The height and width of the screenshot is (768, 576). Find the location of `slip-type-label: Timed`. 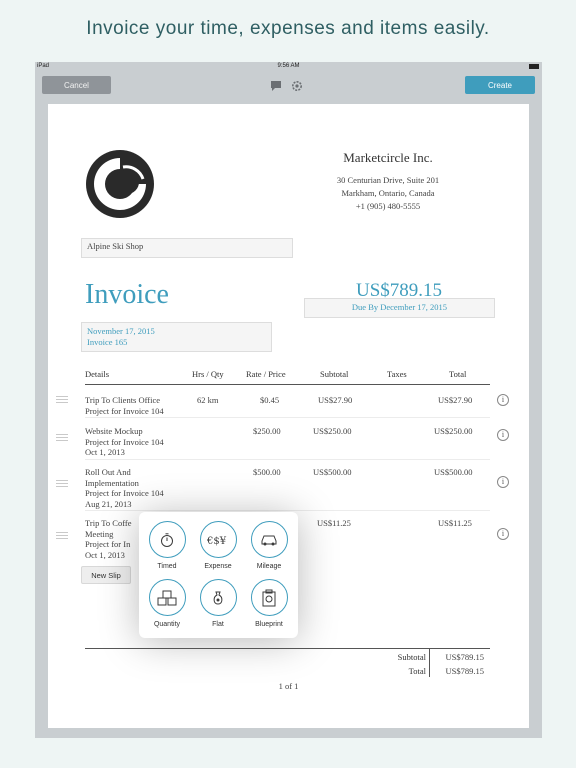

slip-type-label: Timed is located at coordinates (167, 566).